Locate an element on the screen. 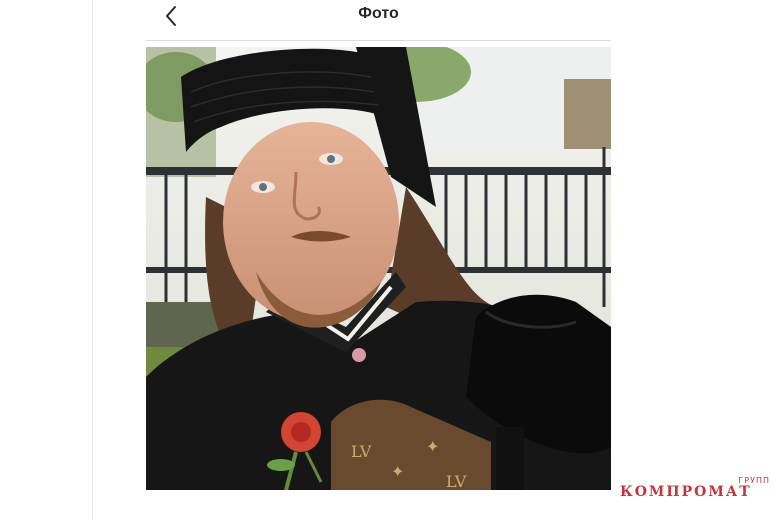 The height and width of the screenshot is (520, 780). sidebar-divider is located at coordinates (92, 260).